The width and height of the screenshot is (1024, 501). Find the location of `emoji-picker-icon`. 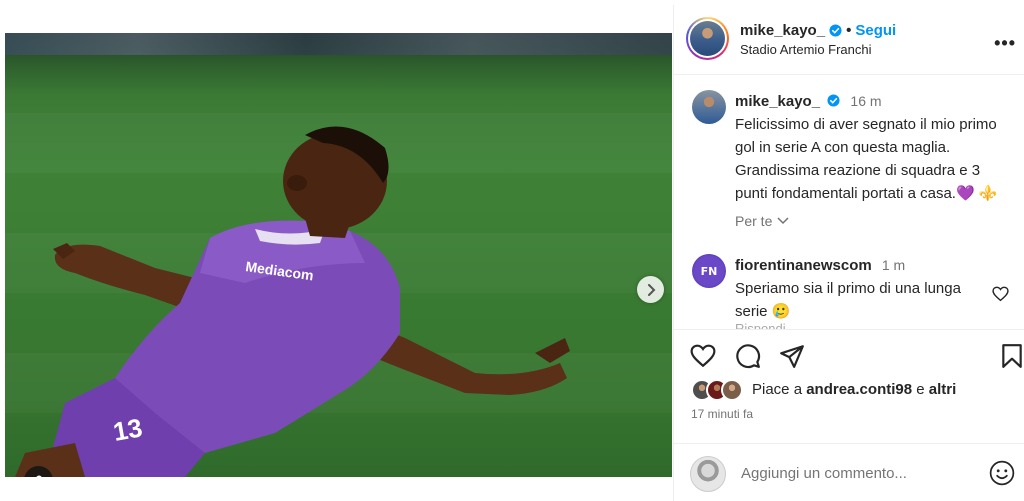

emoji-picker-icon is located at coordinates (1002, 473).